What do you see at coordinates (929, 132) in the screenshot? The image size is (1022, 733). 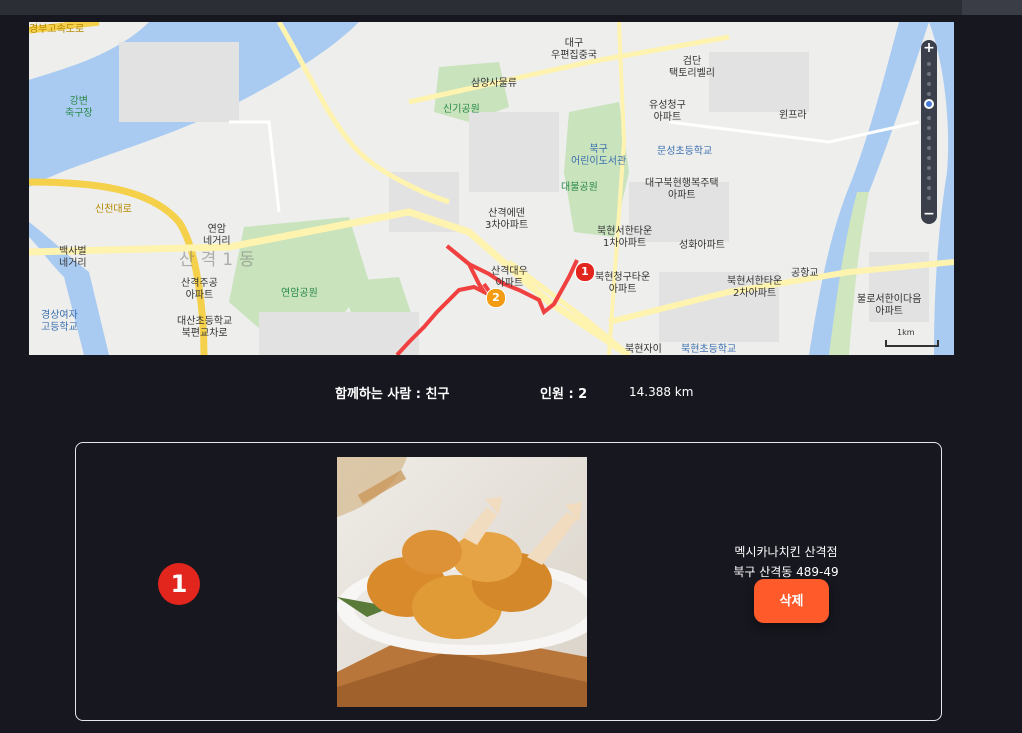 I see `zoom-control: + −` at bounding box center [929, 132].